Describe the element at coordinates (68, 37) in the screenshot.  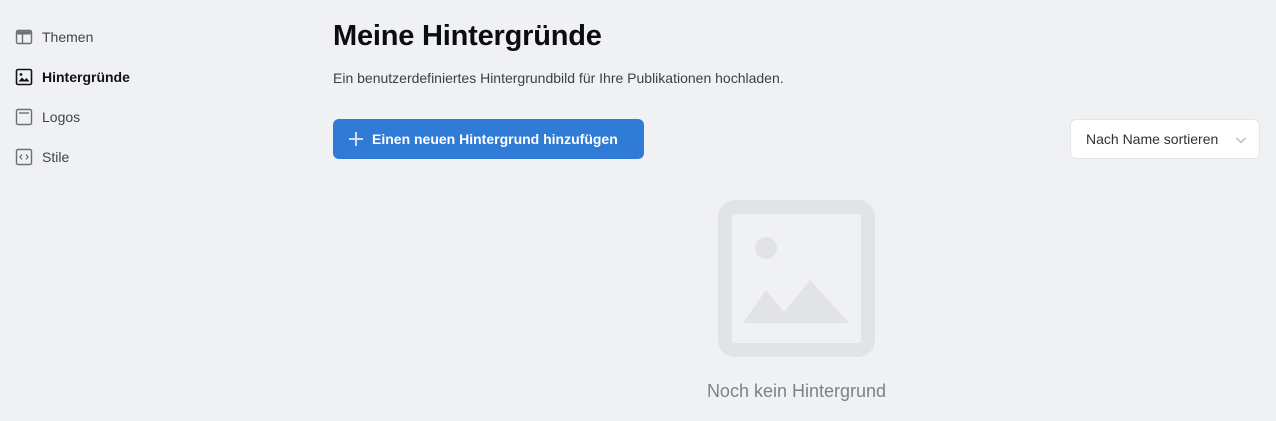
I see `sidebar-item-label: Themen` at that location.